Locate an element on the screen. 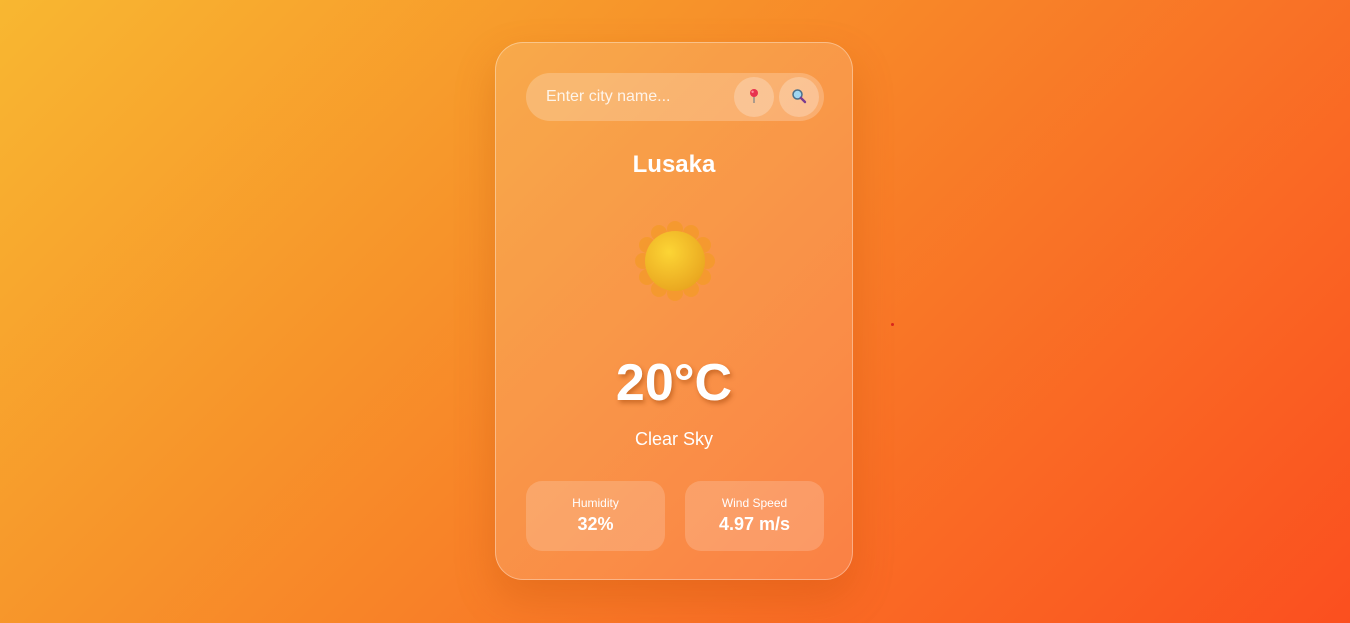  sun-icon is located at coordinates (675, 261).